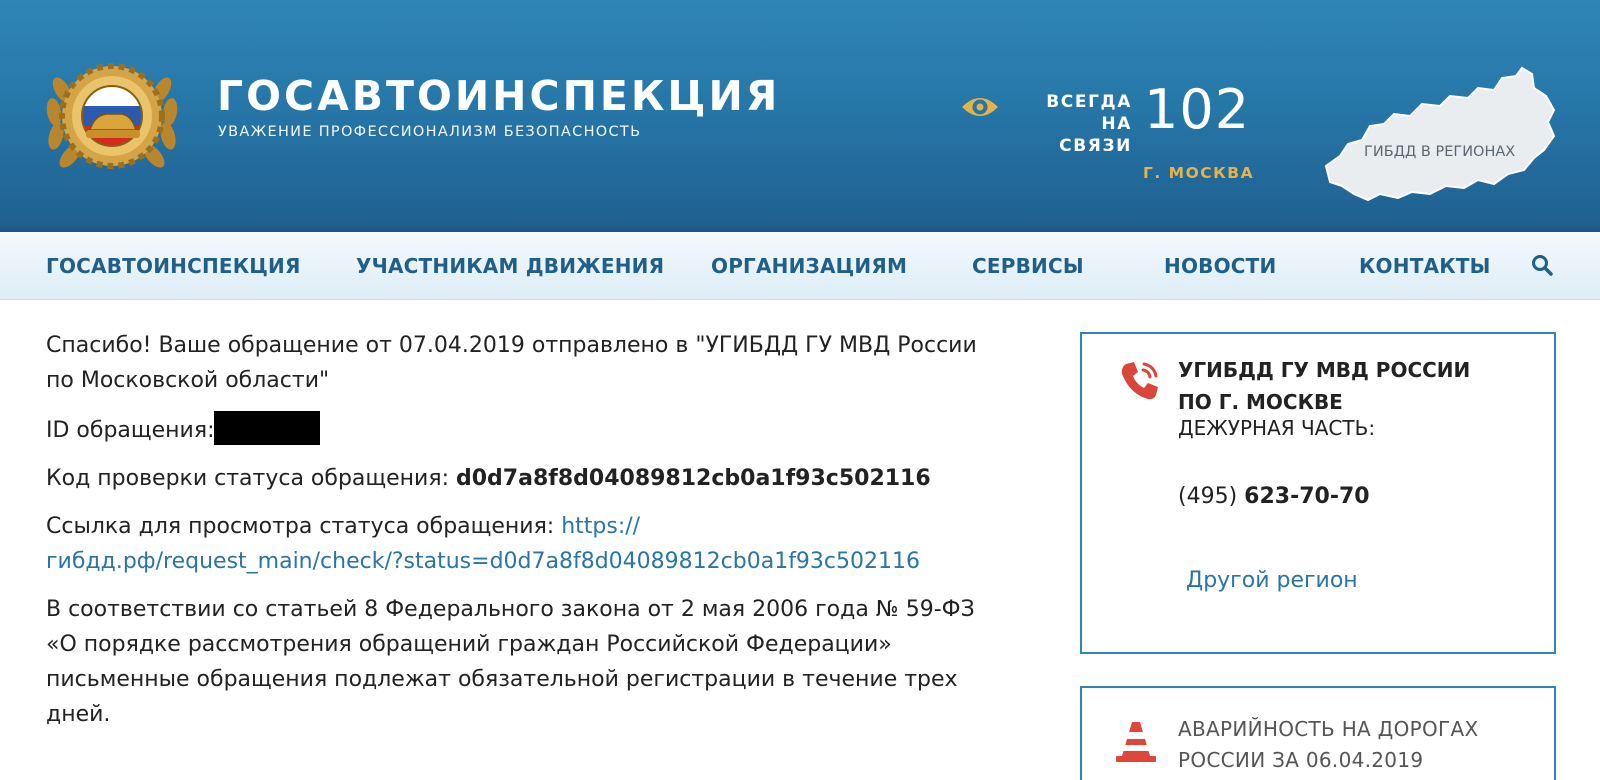 This screenshot has width=1600, height=780. I want to click on site-title: ГОСАВТОИНСПЕКЦИЯ, so click(498, 96).